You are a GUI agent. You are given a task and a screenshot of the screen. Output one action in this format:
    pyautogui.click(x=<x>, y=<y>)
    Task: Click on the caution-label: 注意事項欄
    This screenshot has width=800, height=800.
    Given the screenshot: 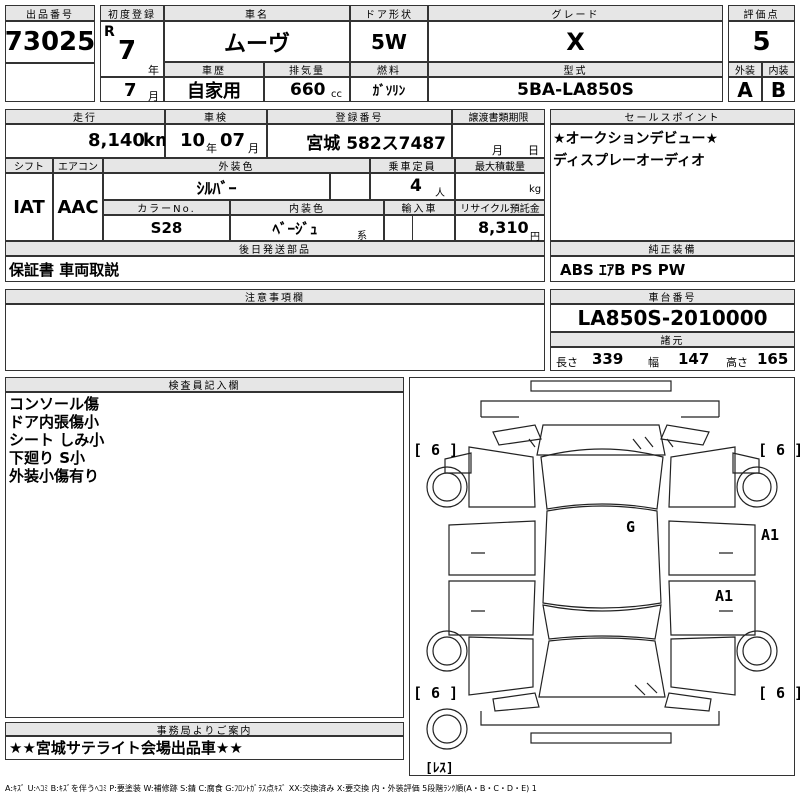 What is the action you would take?
    pyautogui.click(x=275, y=296)
    